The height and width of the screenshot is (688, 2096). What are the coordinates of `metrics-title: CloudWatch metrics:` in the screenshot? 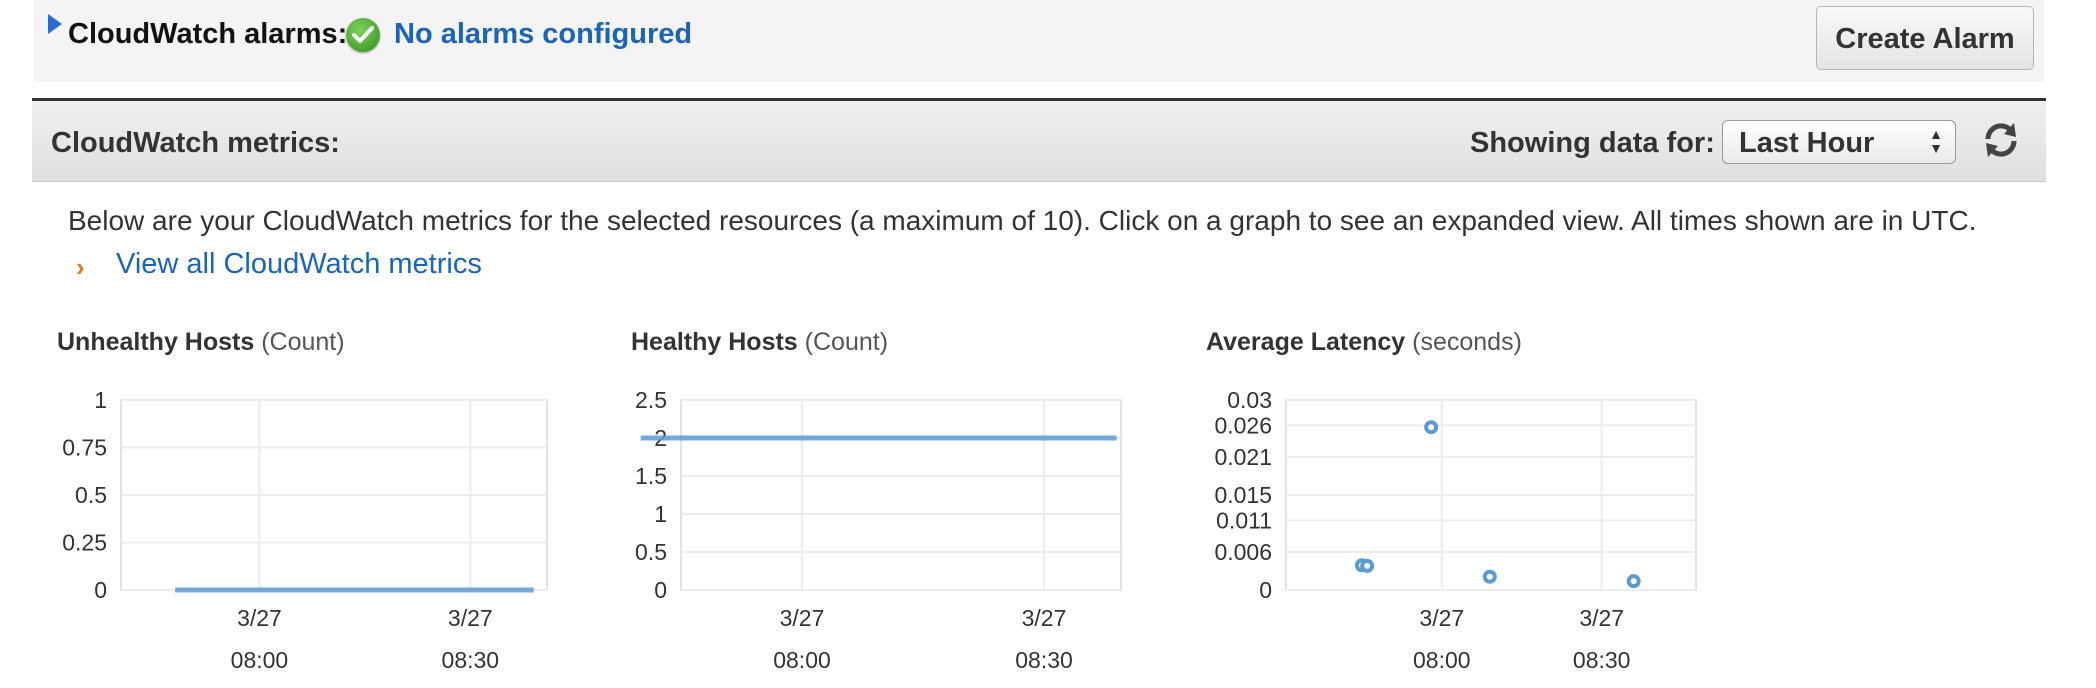 It's located at (195, 143).